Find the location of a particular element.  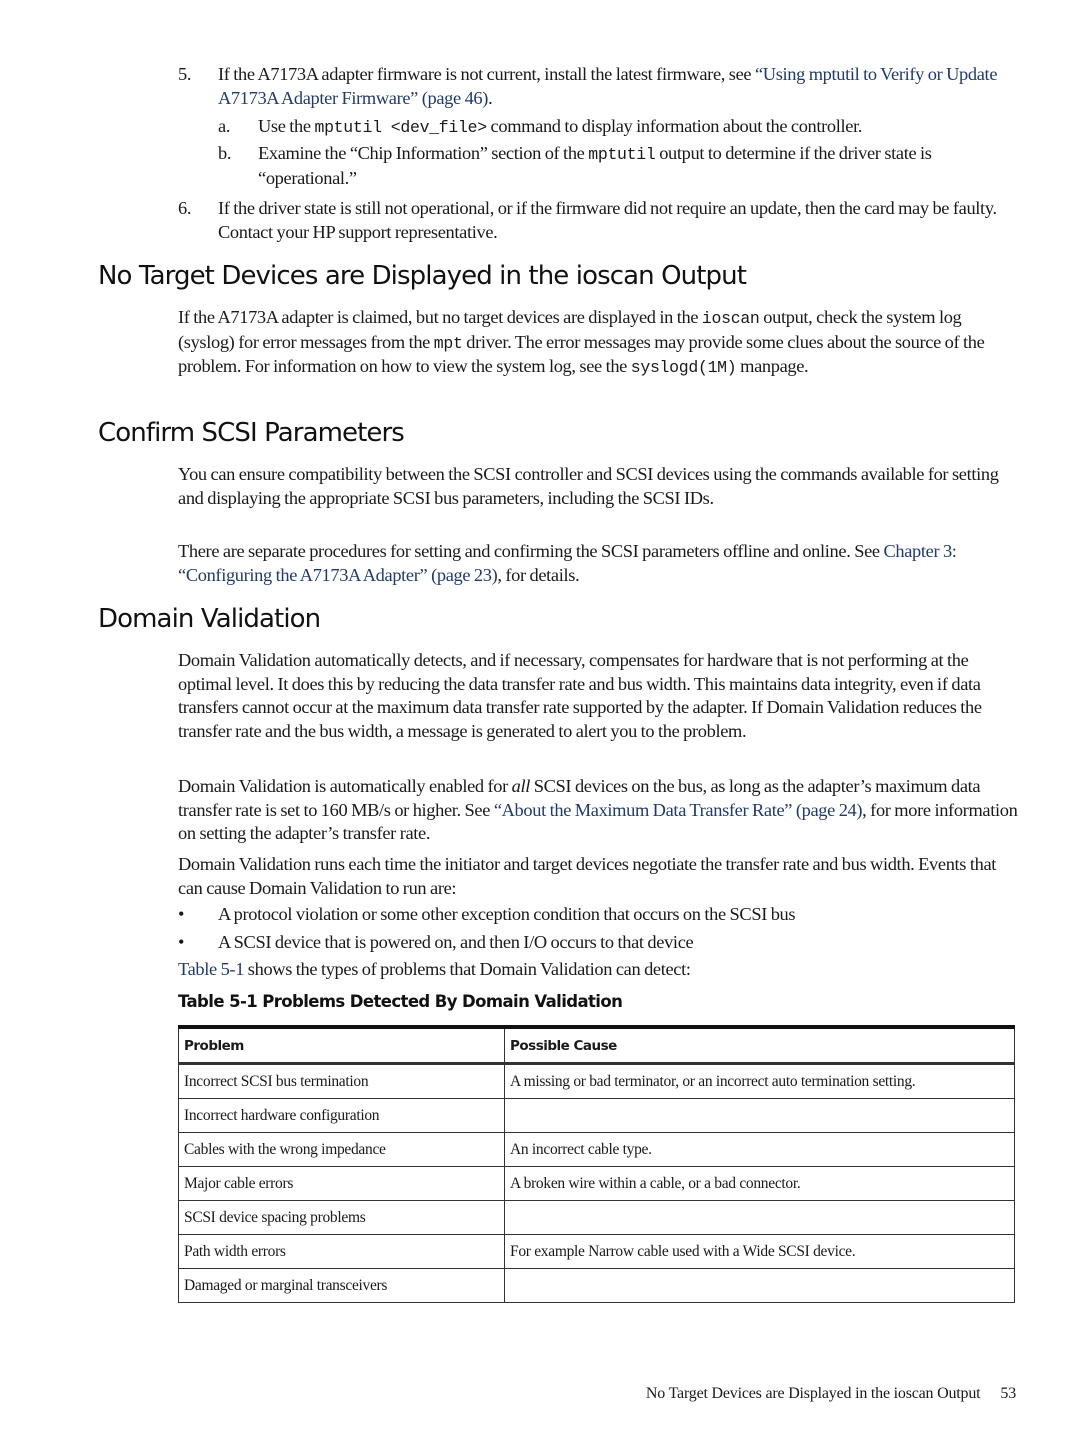

emphasis-all: all is located at coordinates (521, 786).